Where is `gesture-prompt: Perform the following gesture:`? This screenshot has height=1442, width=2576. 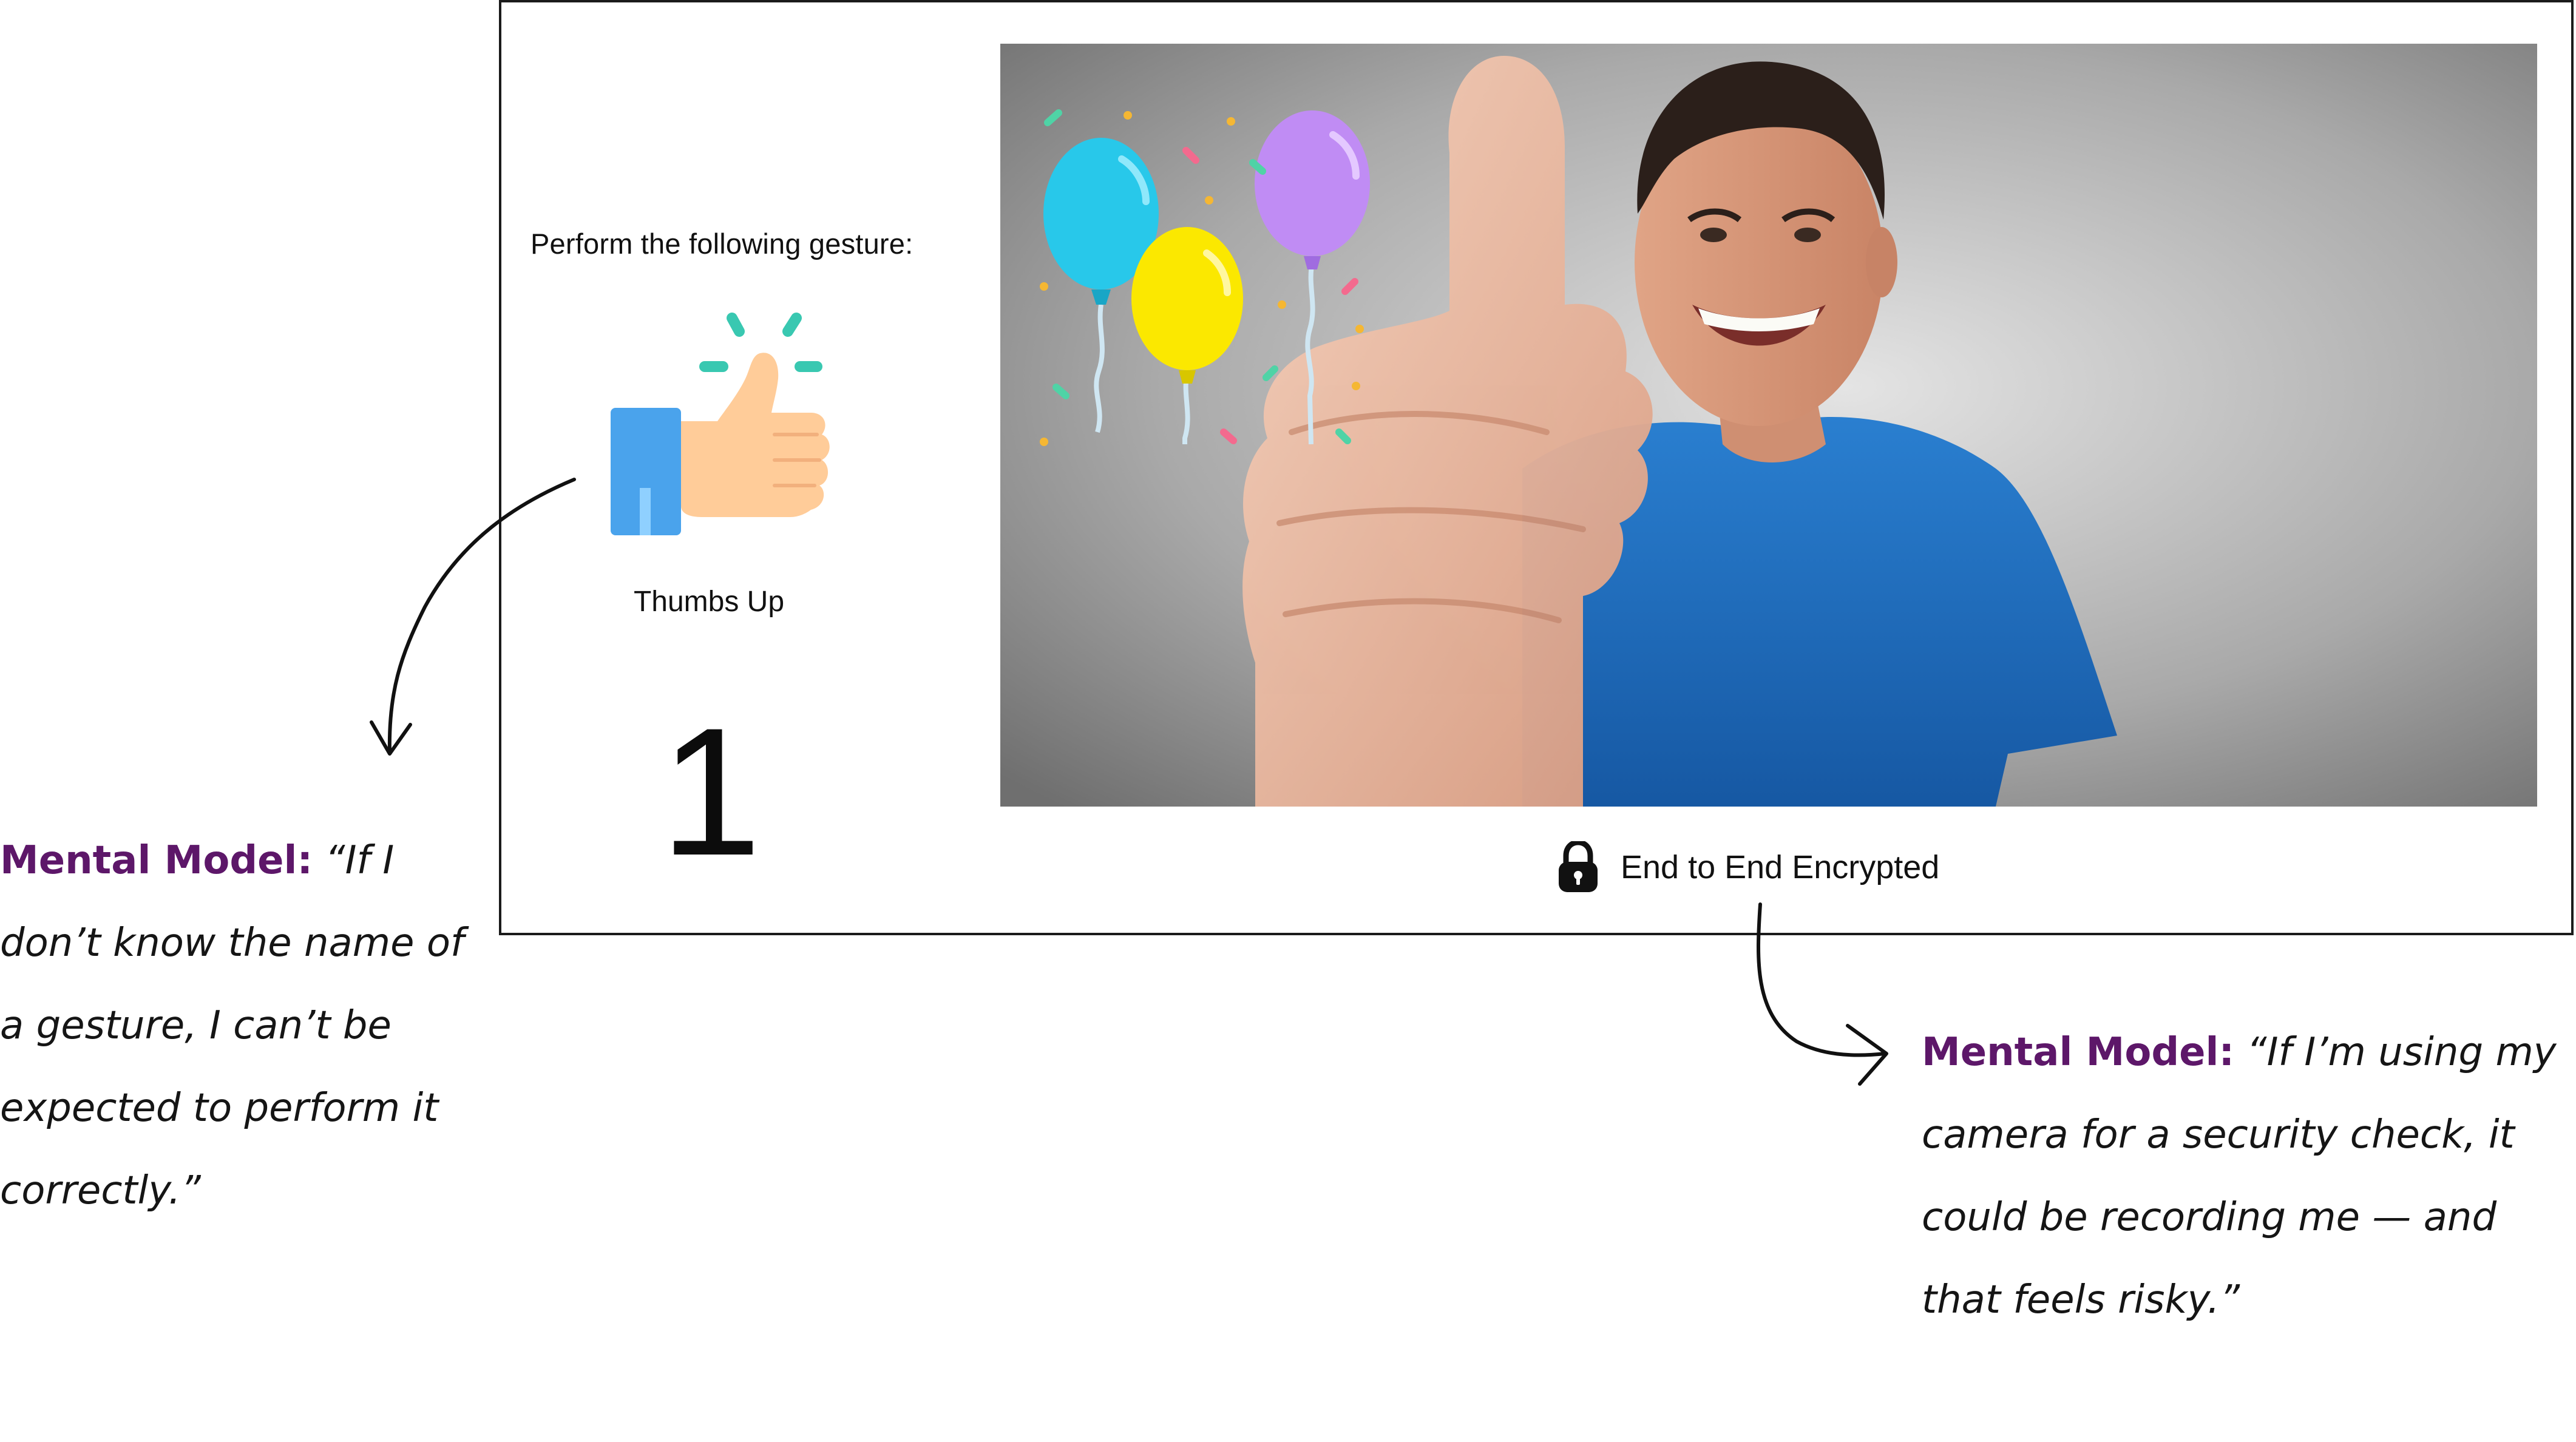 gesture-prompt: Perform the following gesture: is located at coordinates (722, 244).